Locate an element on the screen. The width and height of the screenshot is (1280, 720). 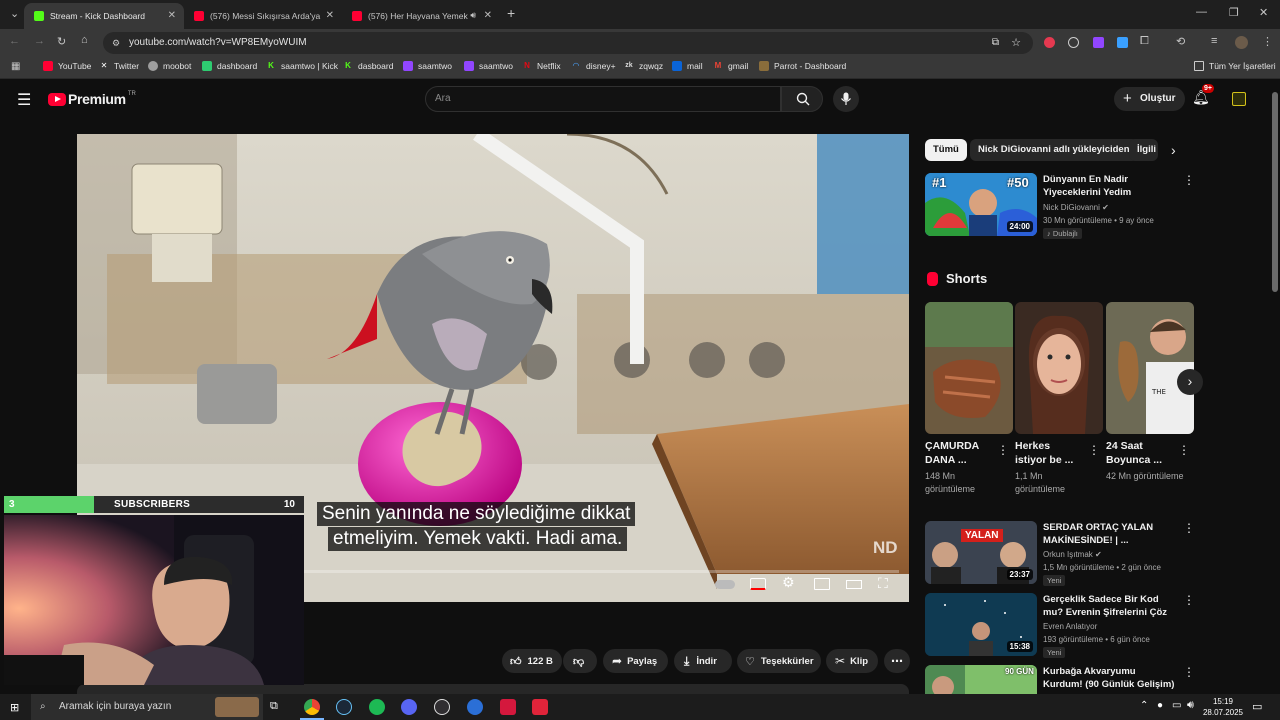
back-arrow-icon: ← is located at coordinates (14, 41).